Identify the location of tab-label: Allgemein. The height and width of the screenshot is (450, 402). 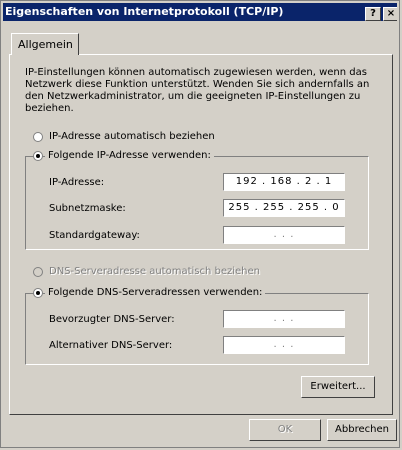
(45, 44).